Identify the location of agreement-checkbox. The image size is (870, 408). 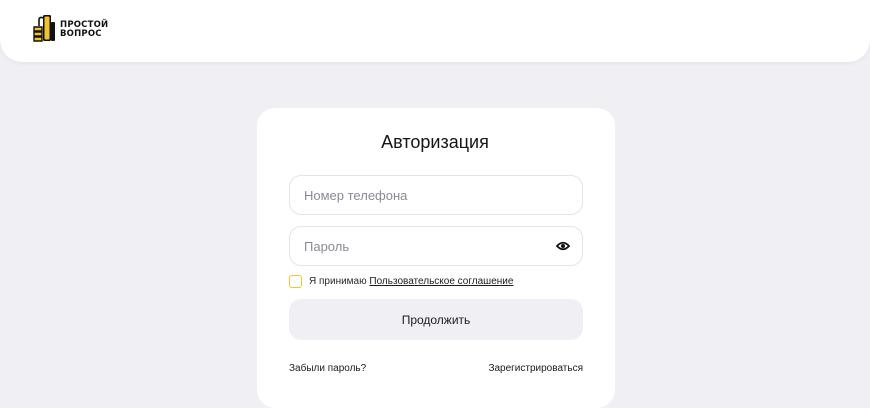
(295, 281).